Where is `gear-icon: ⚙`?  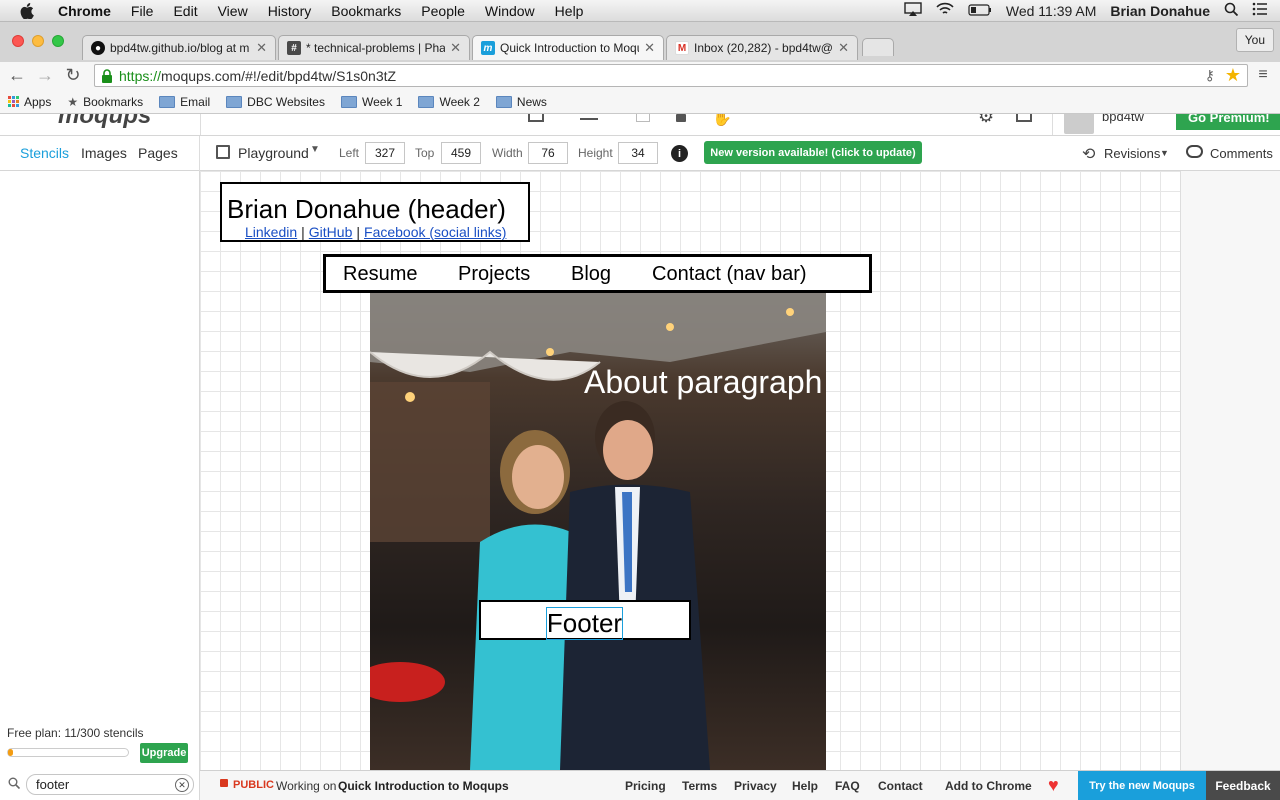
gear-icon: ⚙ is located at coordinates (986, 120).